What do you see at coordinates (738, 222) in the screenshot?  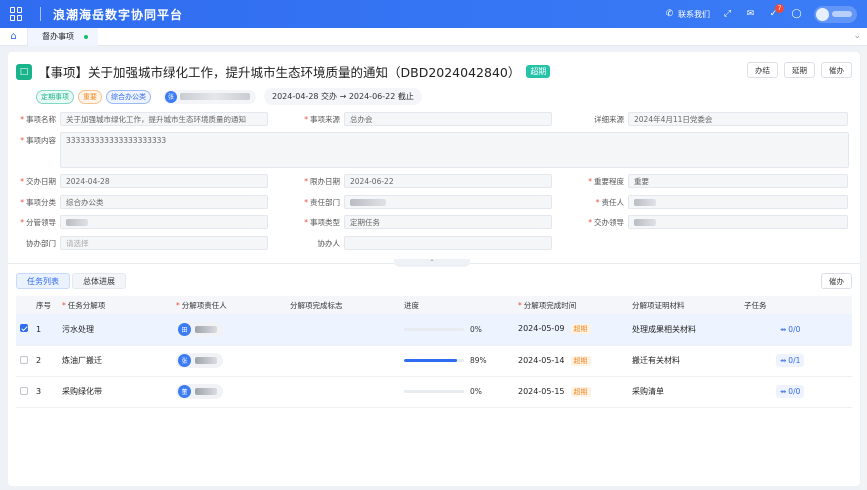 I see `assign-leader-input` at bounding box center [738, 222].